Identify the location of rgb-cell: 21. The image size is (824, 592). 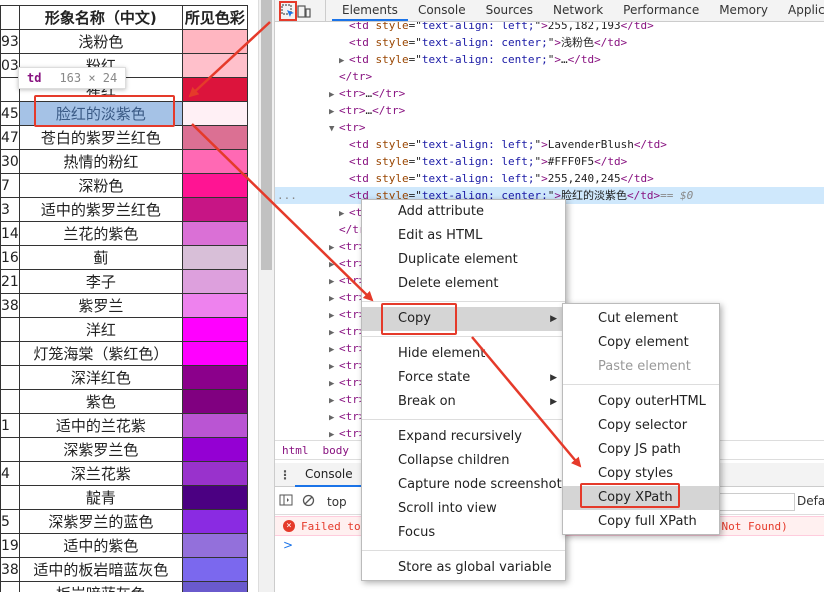
(10, 281).